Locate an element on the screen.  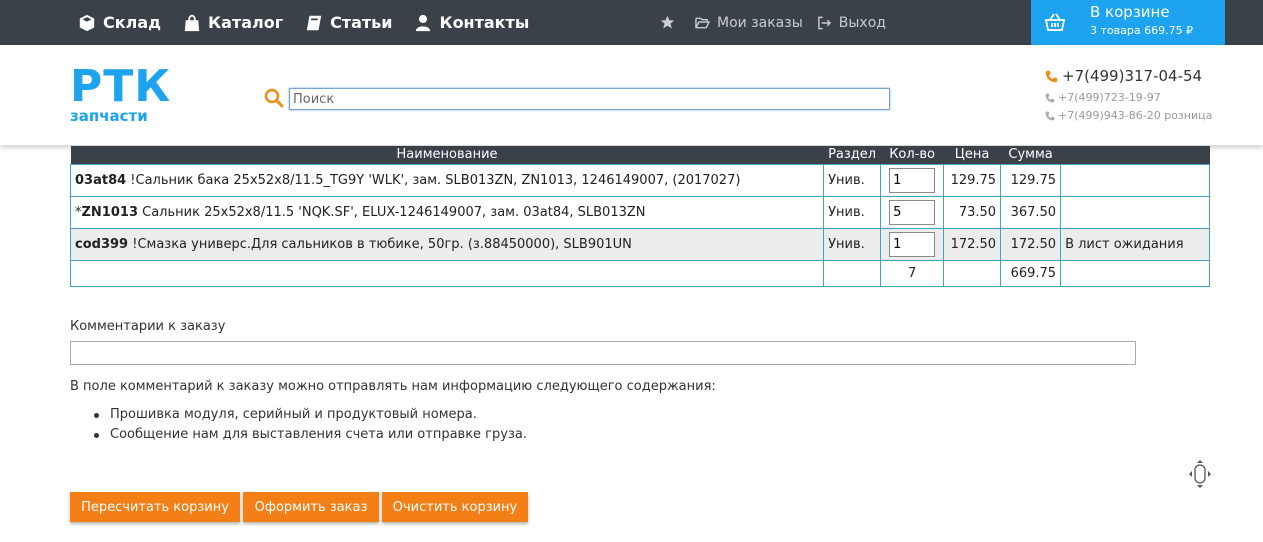
shopping-bag-icon is located at coordinates (192, 22).